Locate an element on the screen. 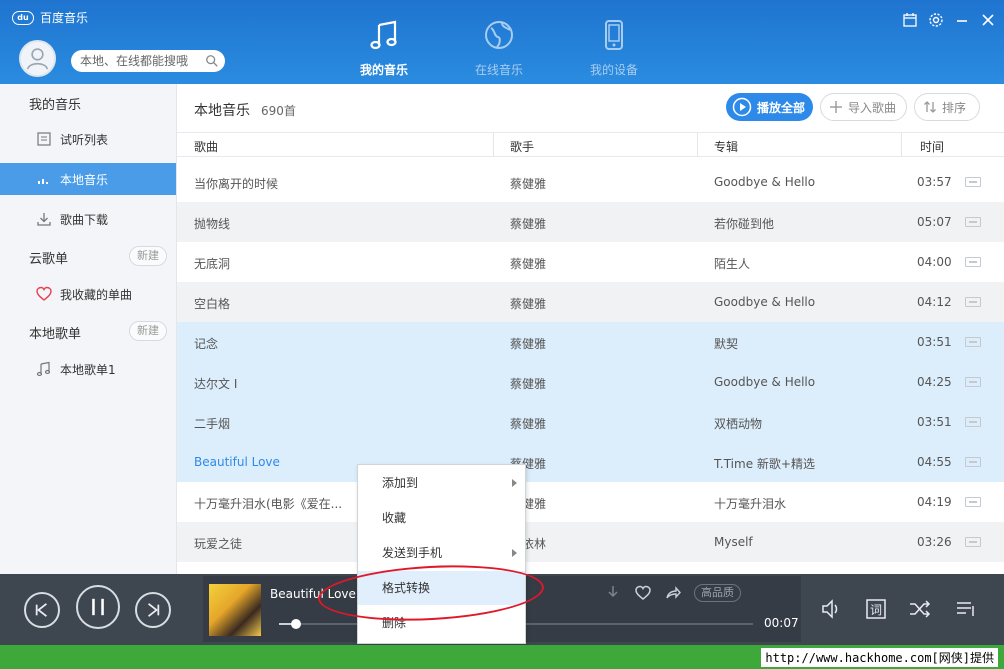 This screenshot has width=1004, height=669. column-header-album: 专辑 is located at coordinates (726, 146).